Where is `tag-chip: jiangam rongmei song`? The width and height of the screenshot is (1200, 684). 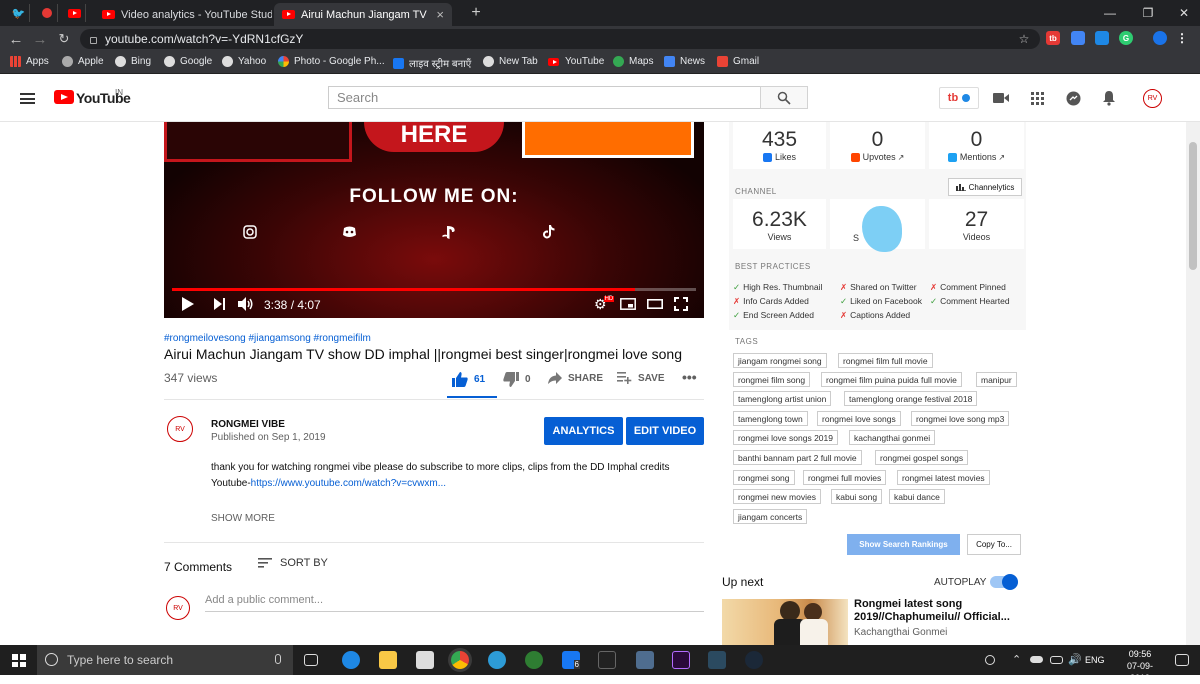
tag-chip: jiangam rongmei song is located at coordinates (780, 360).